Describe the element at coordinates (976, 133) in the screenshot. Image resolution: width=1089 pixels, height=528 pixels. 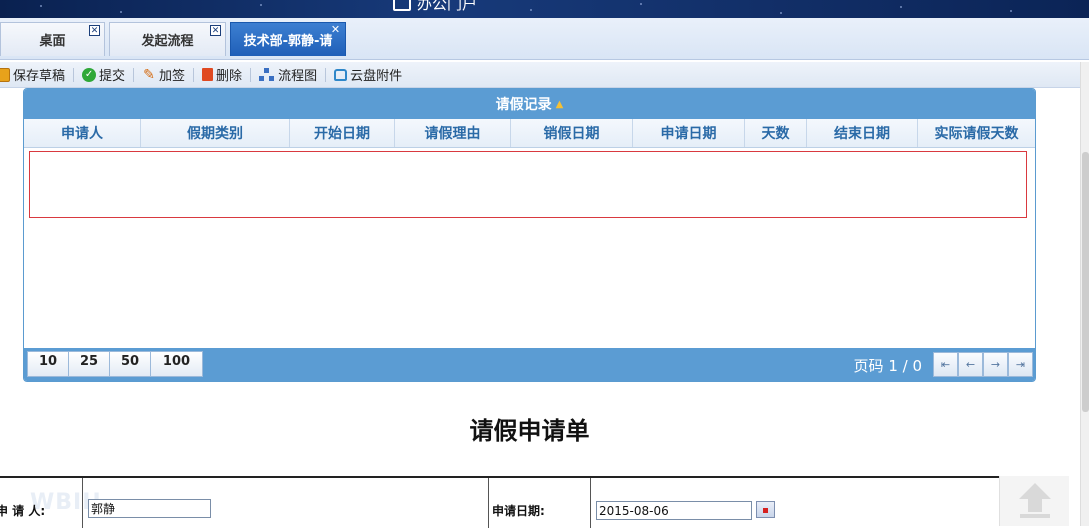
I see `column-actual-days: 实际请假天数` at that location.